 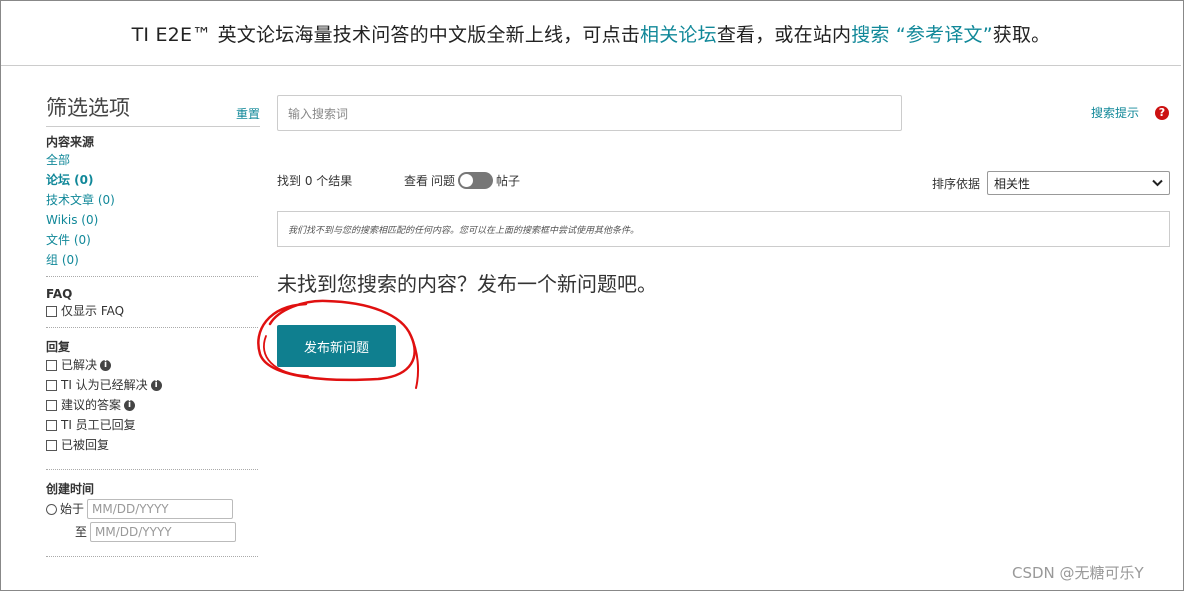 What do you see at coordinates (416, 181) in the screenshot?
I see `view-label: 查看` at bounding box center [416, 181].